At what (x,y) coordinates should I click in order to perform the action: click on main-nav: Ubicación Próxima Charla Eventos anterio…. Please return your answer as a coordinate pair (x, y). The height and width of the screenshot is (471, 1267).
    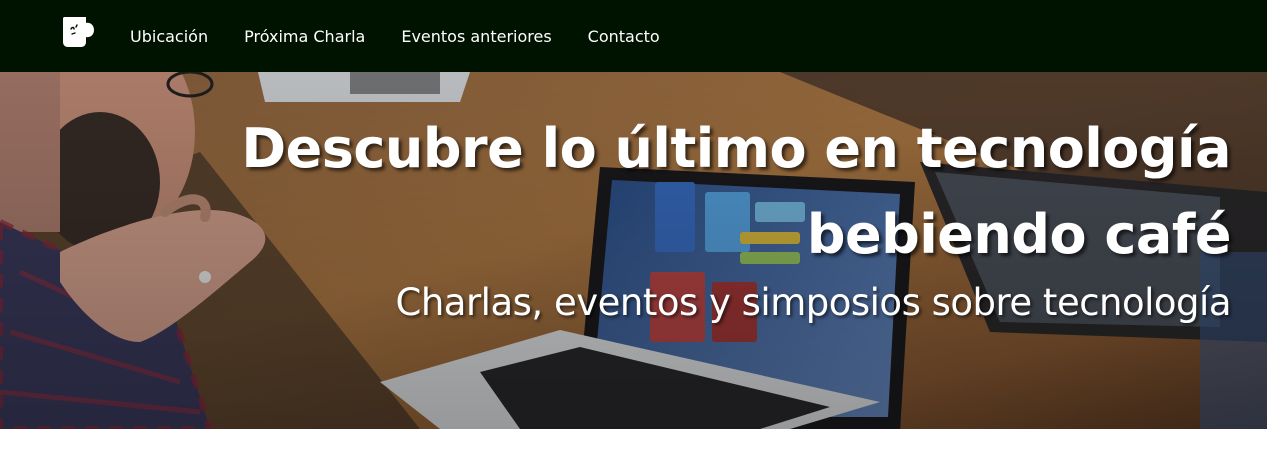
    Looking at the image, I should click on (395, 36).